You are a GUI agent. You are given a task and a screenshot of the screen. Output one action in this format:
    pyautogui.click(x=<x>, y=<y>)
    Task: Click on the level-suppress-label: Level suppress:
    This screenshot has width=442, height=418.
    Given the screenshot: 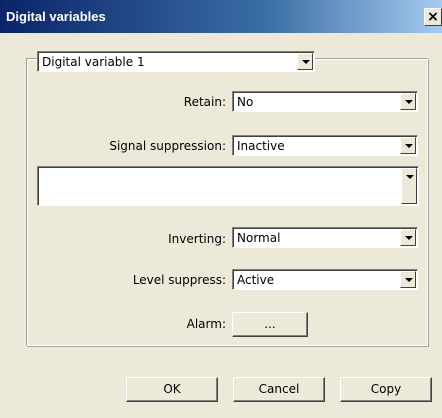 What is the action you would take?
    pyautogui.click(x=179, y=280)
    